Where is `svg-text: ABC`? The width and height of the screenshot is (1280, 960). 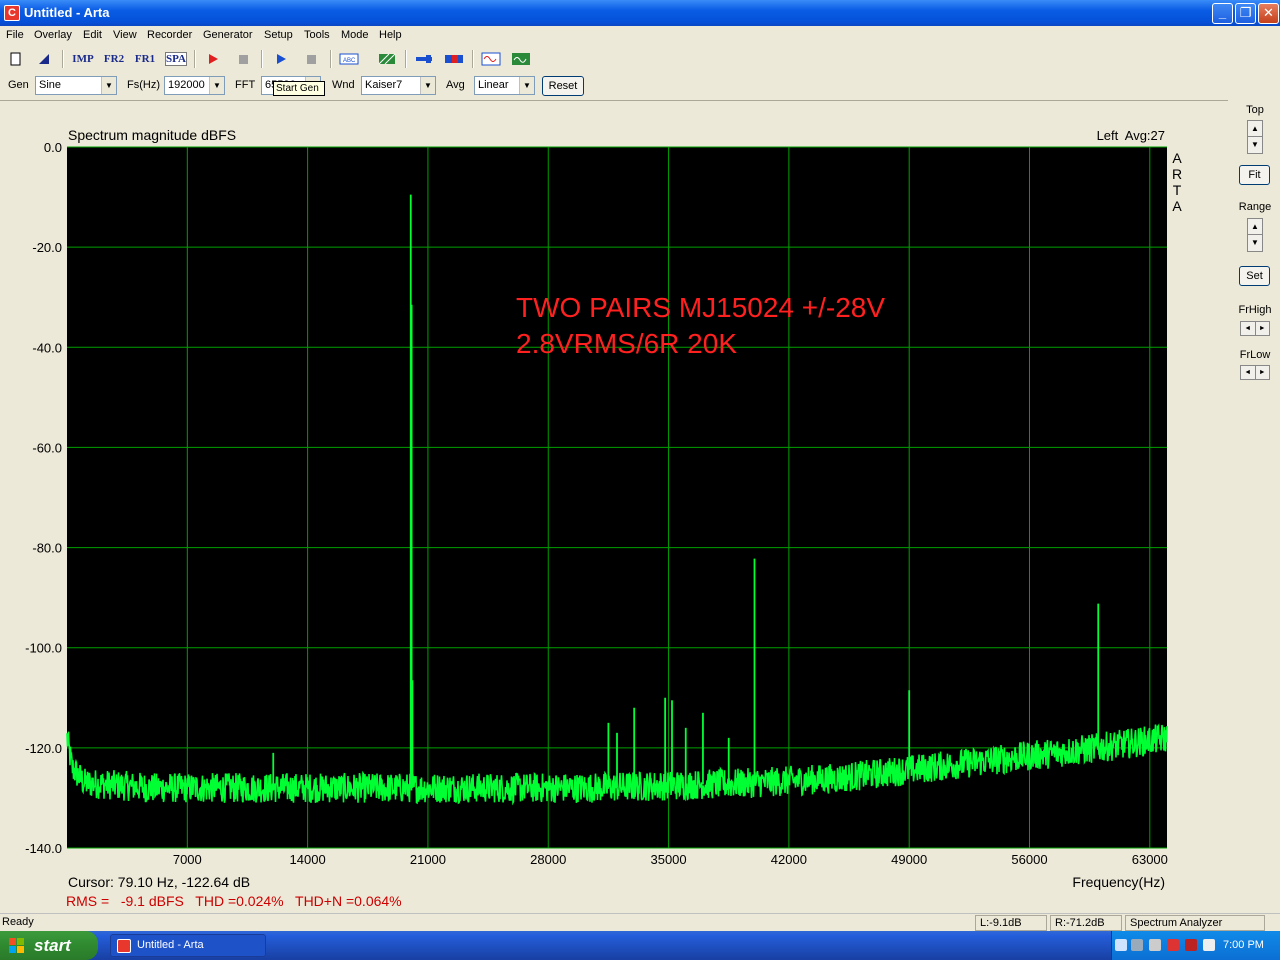
svg-text: ABC is located at coordinates (349, 61).